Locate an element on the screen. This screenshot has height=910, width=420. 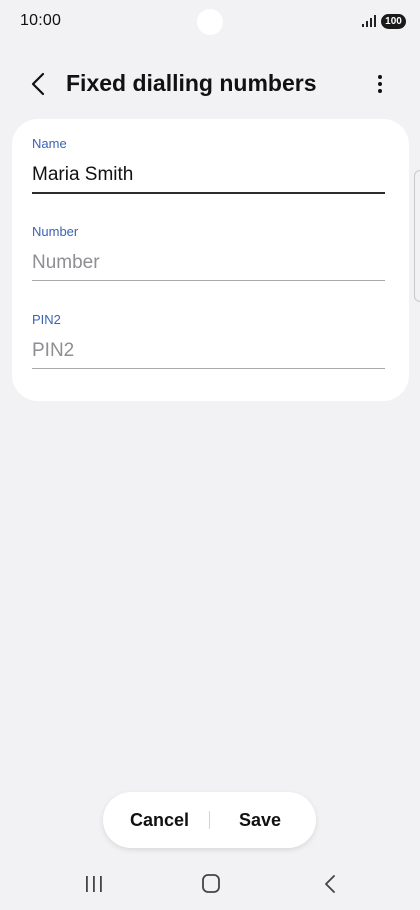
pin2-label: PIN2 is located at coordinates (46, 319).